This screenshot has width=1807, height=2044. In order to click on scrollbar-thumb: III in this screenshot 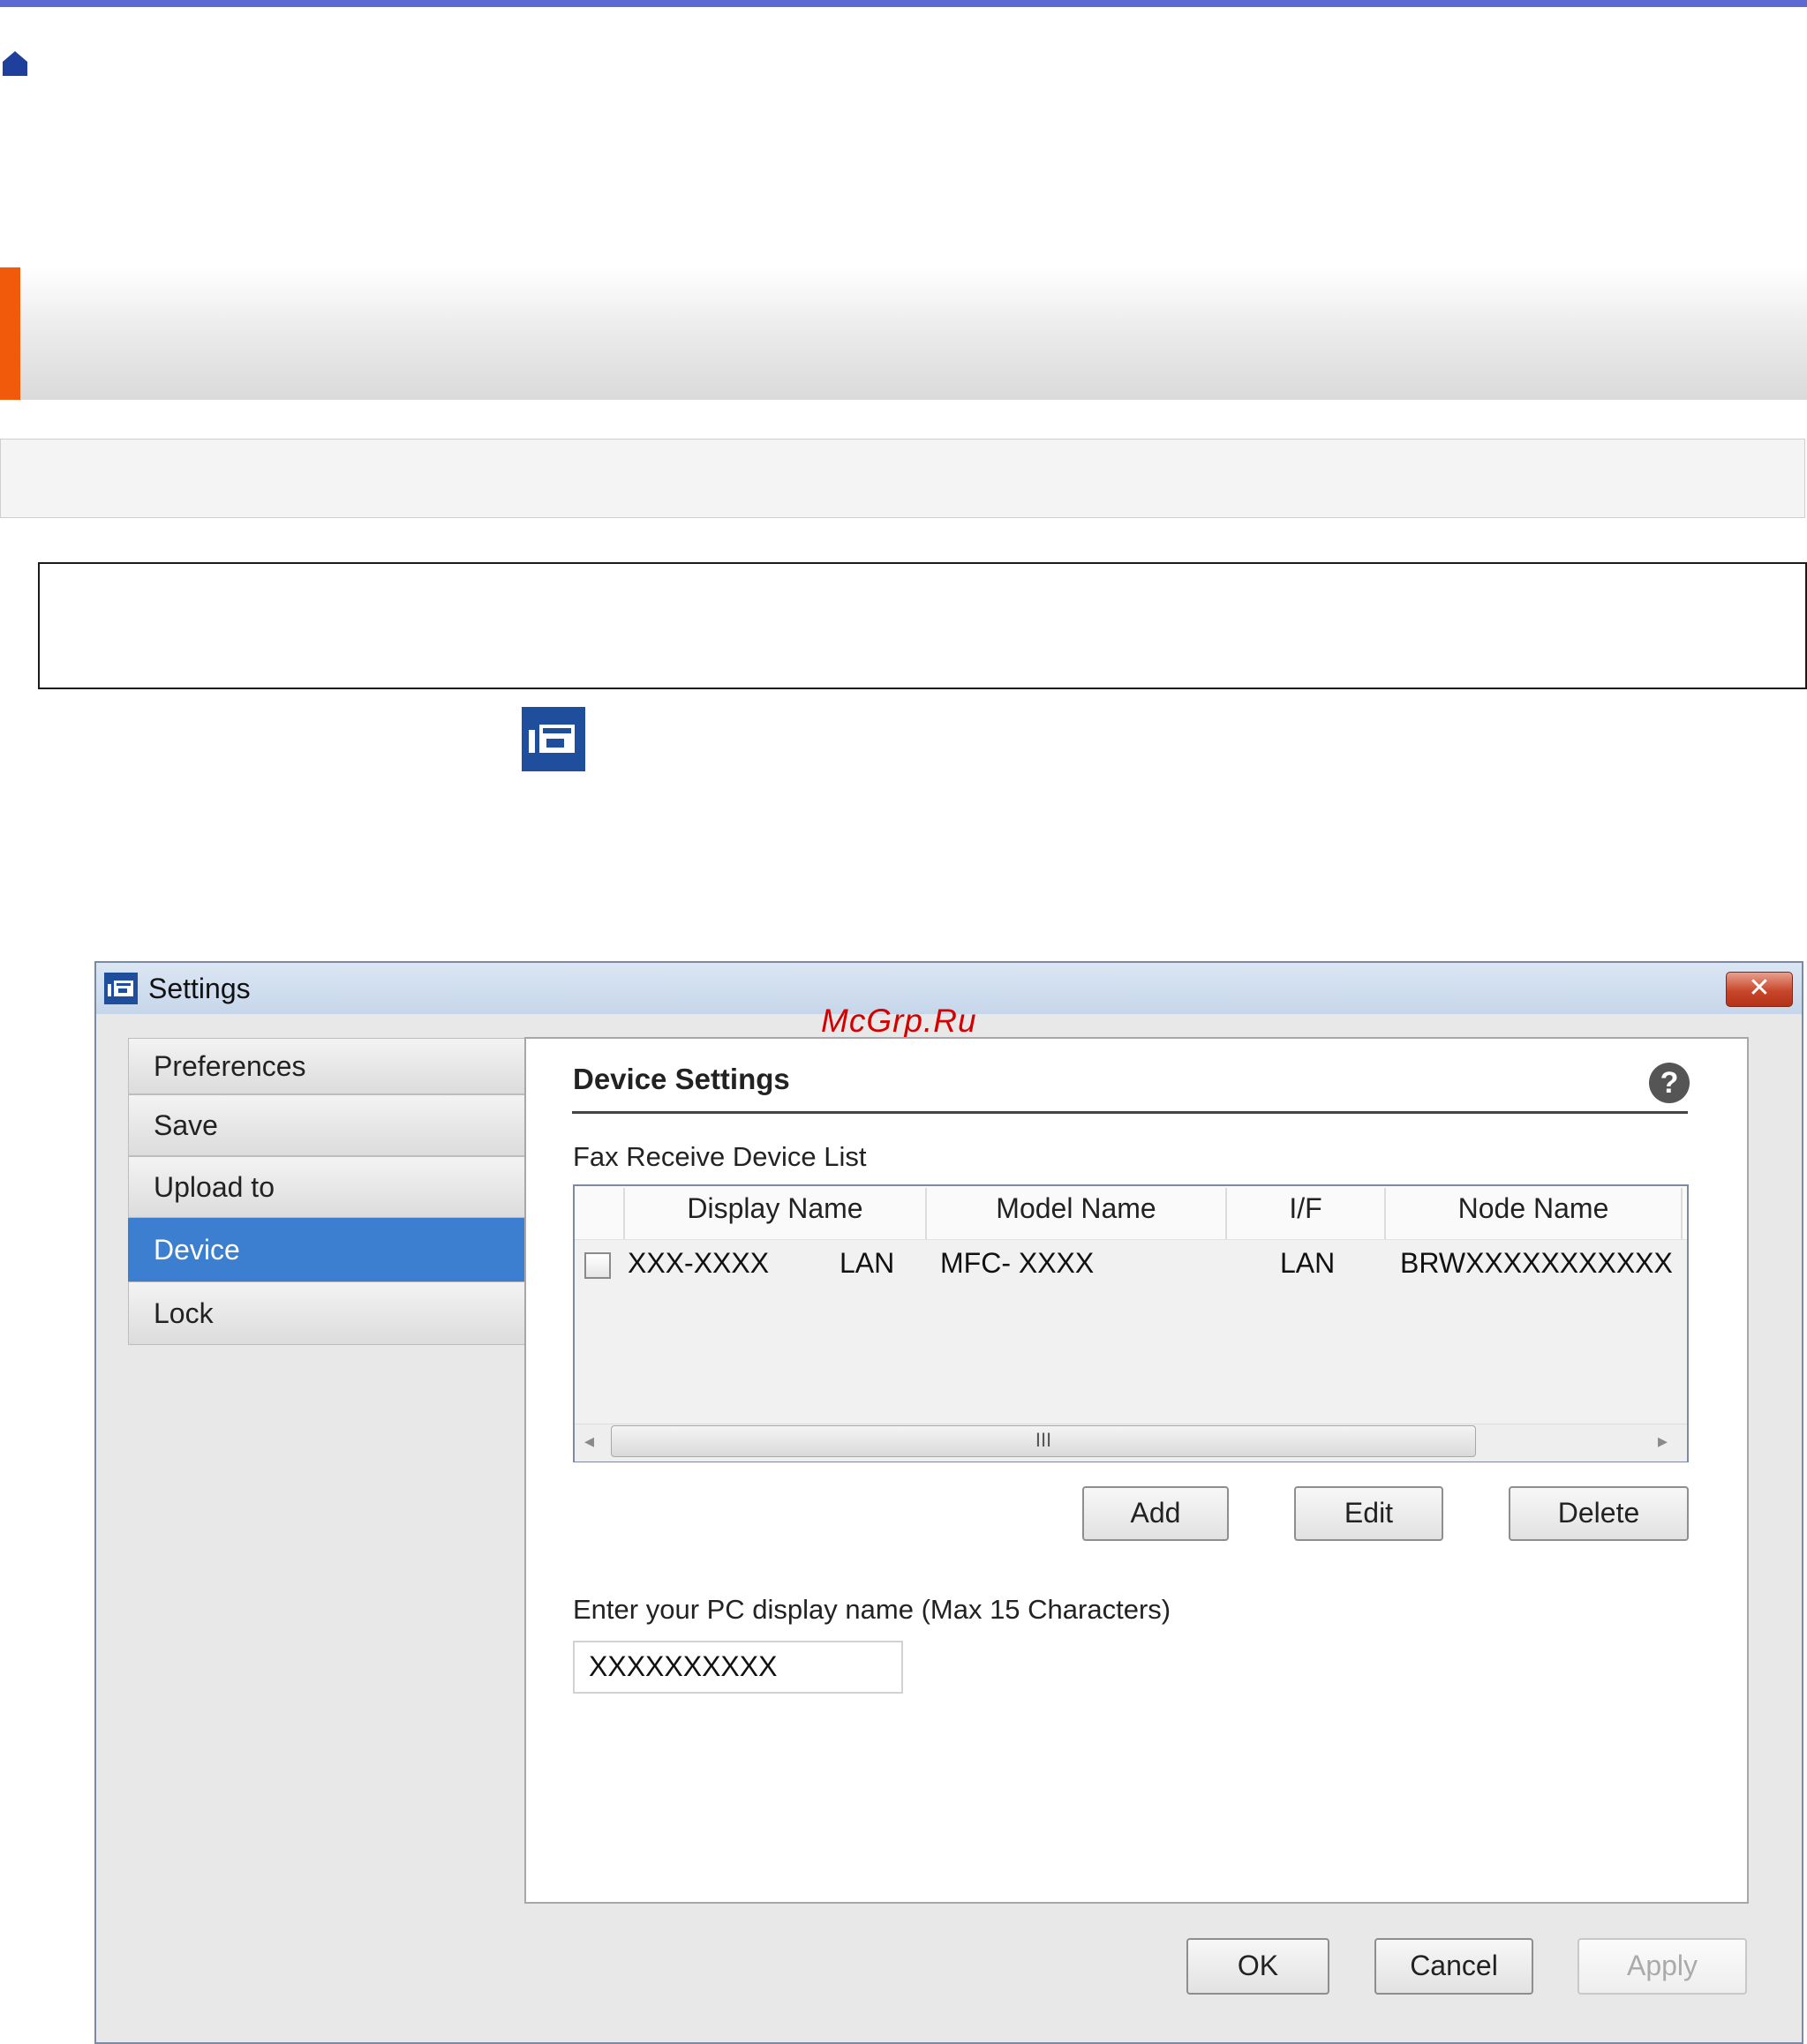, I will do `click(1043, 1441)`.